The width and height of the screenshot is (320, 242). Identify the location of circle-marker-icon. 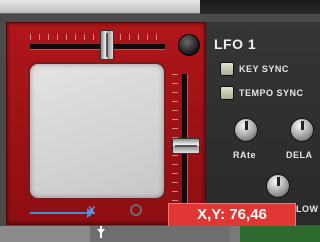
(136, 210).